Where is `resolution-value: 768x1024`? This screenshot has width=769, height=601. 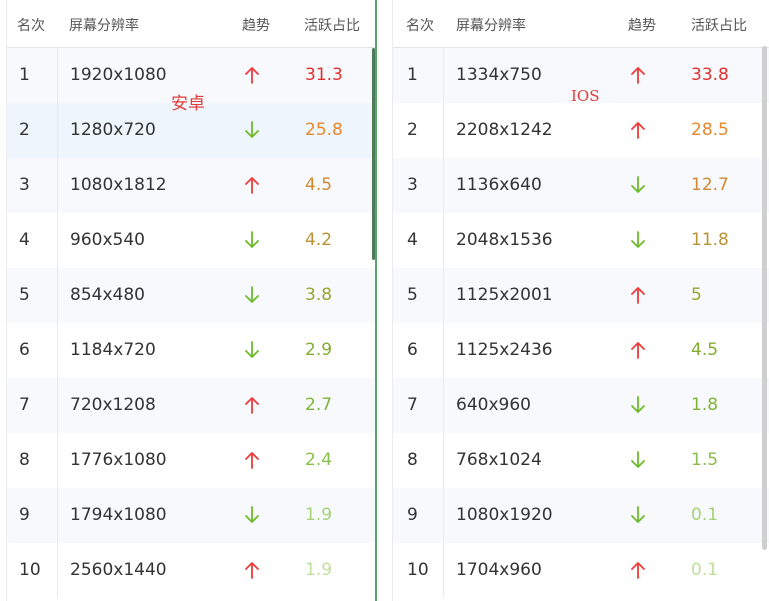 resolution-value: 768x1024 is located at coordinates (499, 460).